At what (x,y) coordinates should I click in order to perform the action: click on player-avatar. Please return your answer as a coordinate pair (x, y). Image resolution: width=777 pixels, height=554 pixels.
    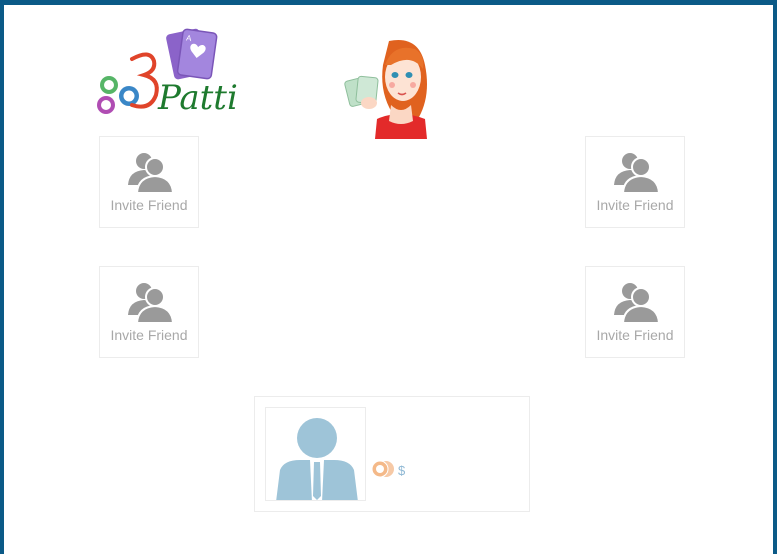
    Looking at the image, I should click on (315, 454).